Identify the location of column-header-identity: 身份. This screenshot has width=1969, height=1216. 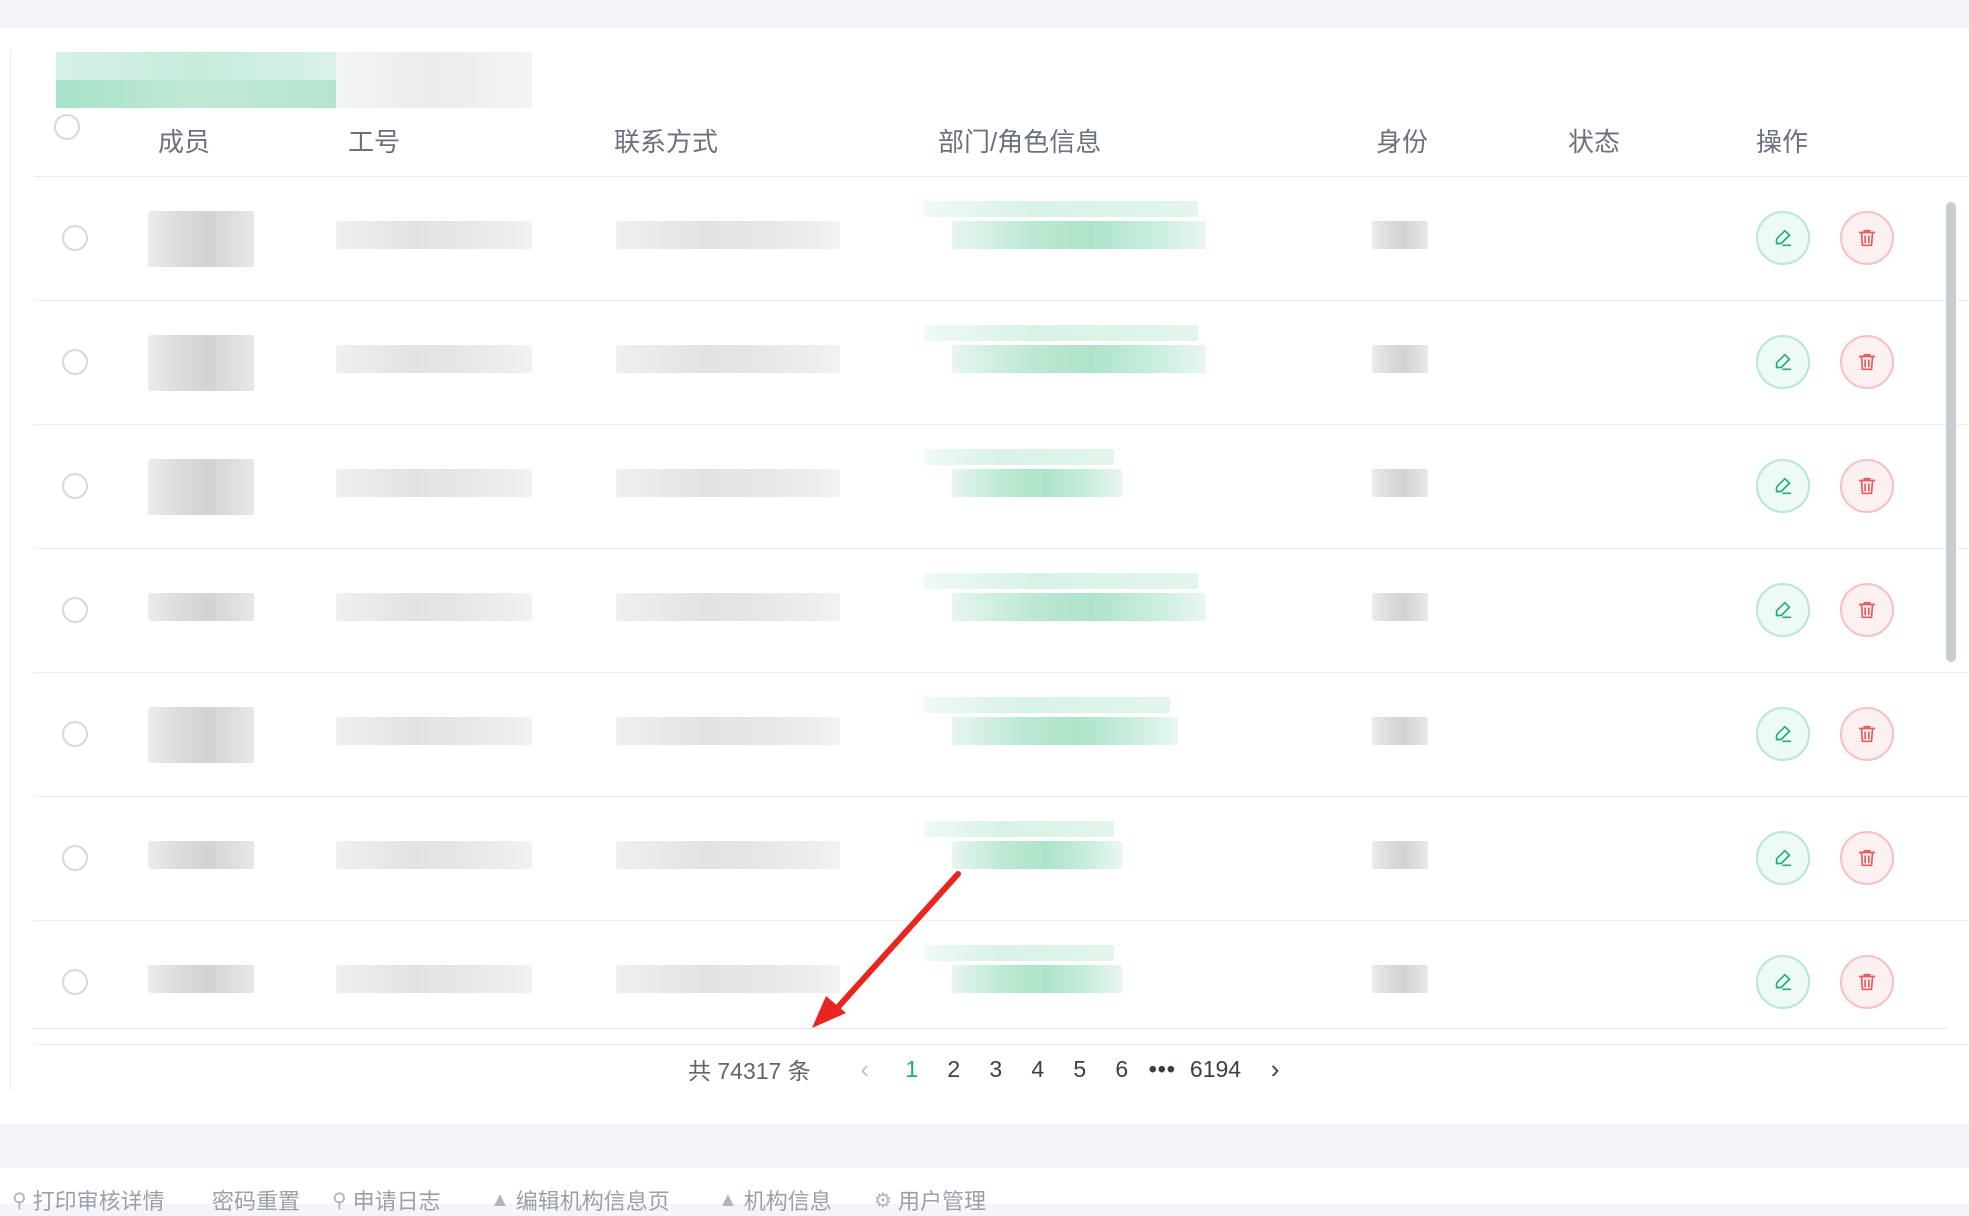
(1402, 142).